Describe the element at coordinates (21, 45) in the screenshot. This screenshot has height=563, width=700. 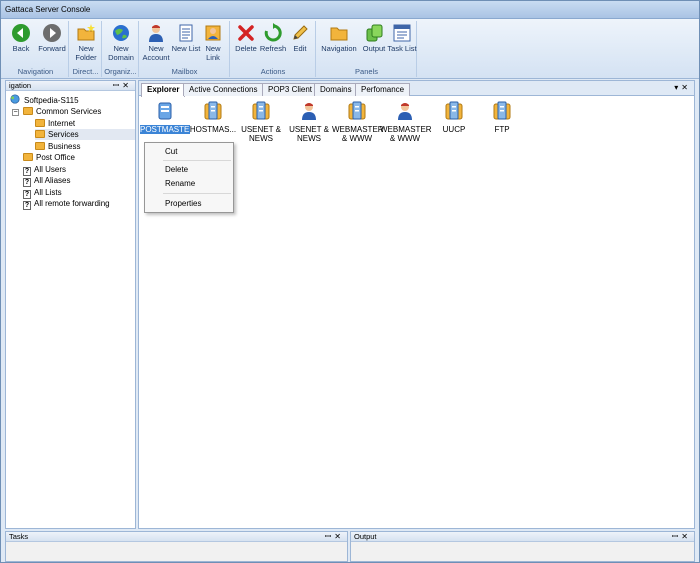
I see `back-button: Back` at that location.